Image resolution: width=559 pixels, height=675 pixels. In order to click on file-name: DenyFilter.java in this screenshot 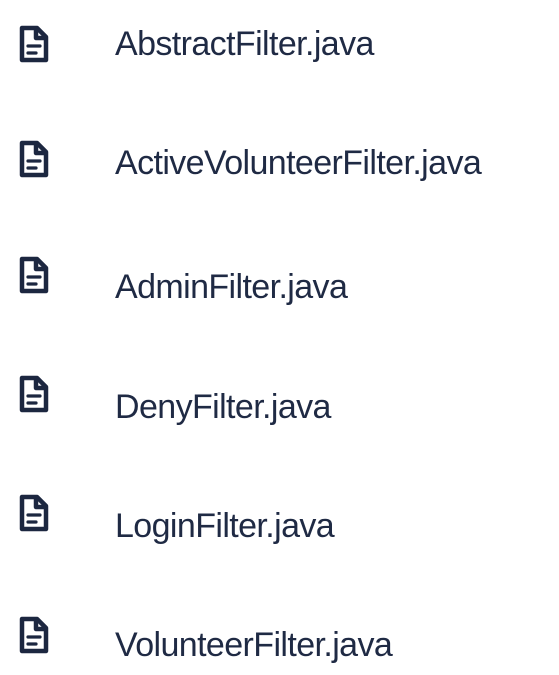, I will do `click(223, 407)`.